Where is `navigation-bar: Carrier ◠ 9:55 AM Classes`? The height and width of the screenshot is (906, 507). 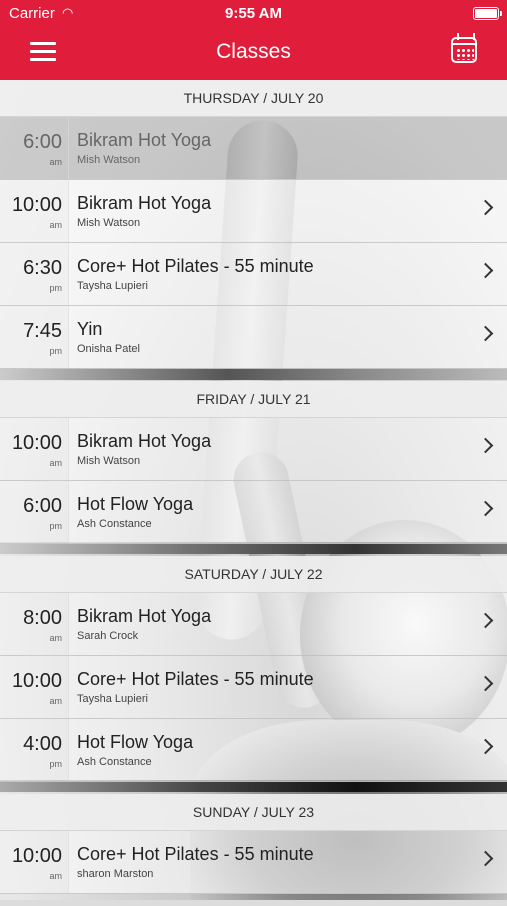
navigation-bar: Carrier ◠ 9:55 AM Classes is located at coordinates (253, 40).